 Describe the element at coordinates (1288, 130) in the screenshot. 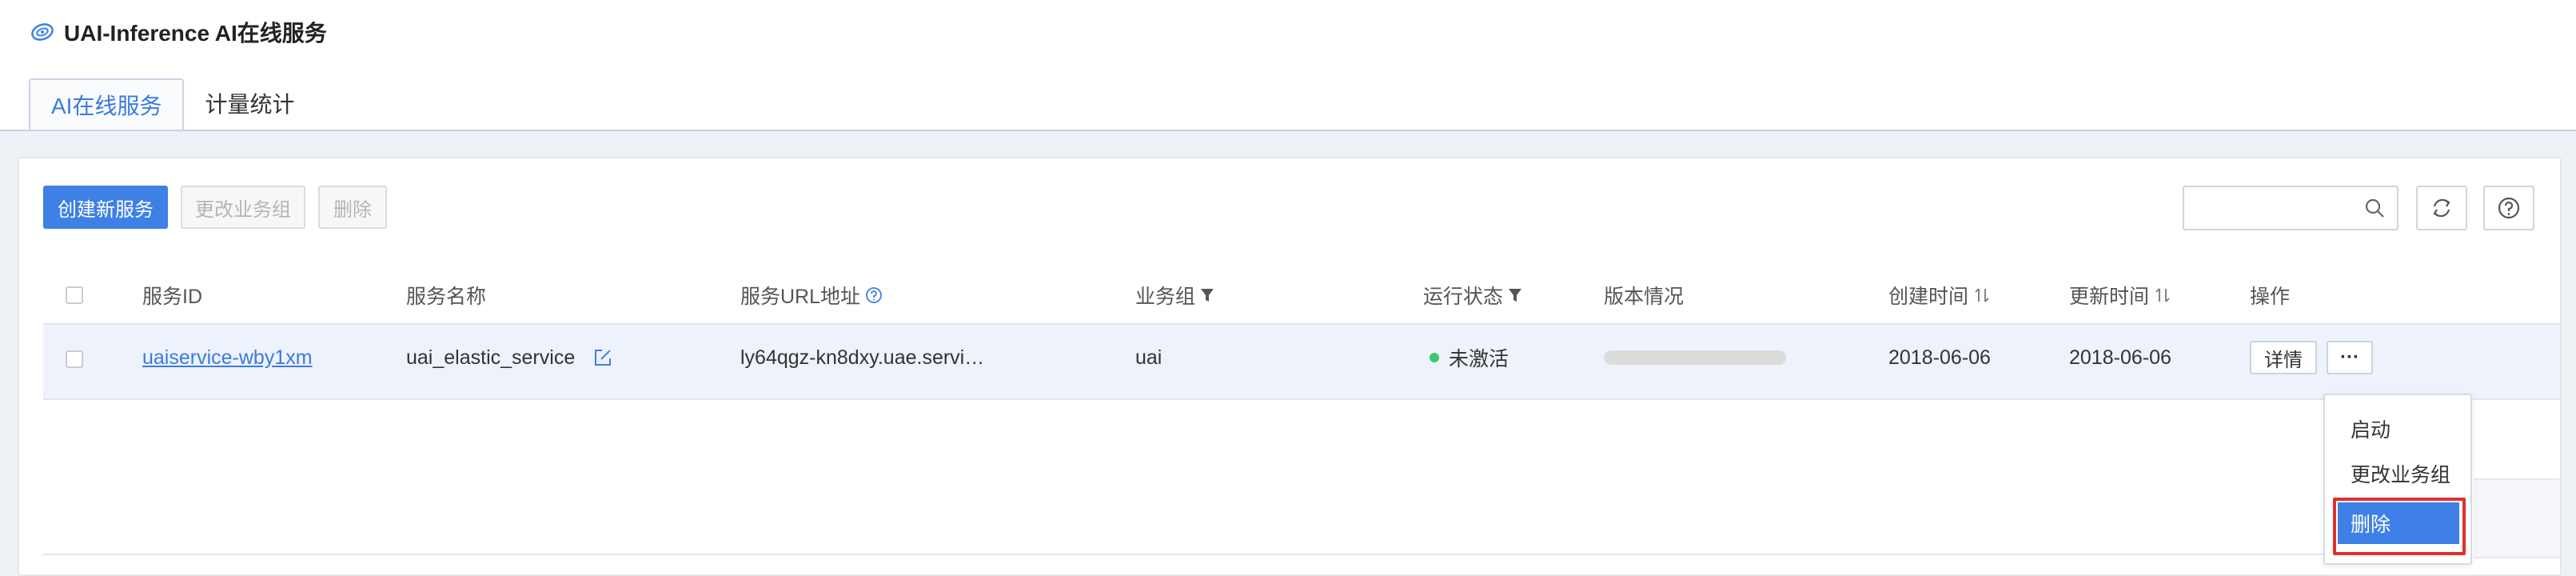

I see `tab-divider` at that location.